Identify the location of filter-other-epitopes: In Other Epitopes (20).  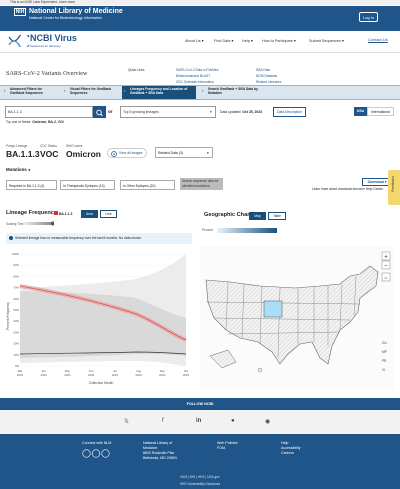
(147, 185).